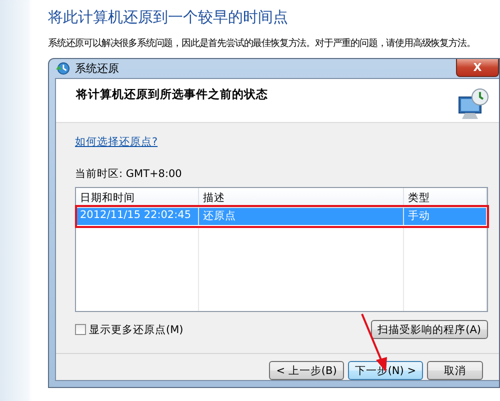 Image resolution: width=500 pixels, height=401 pixels. I want to click on column-header: 日期和时间, so click(137, 198).